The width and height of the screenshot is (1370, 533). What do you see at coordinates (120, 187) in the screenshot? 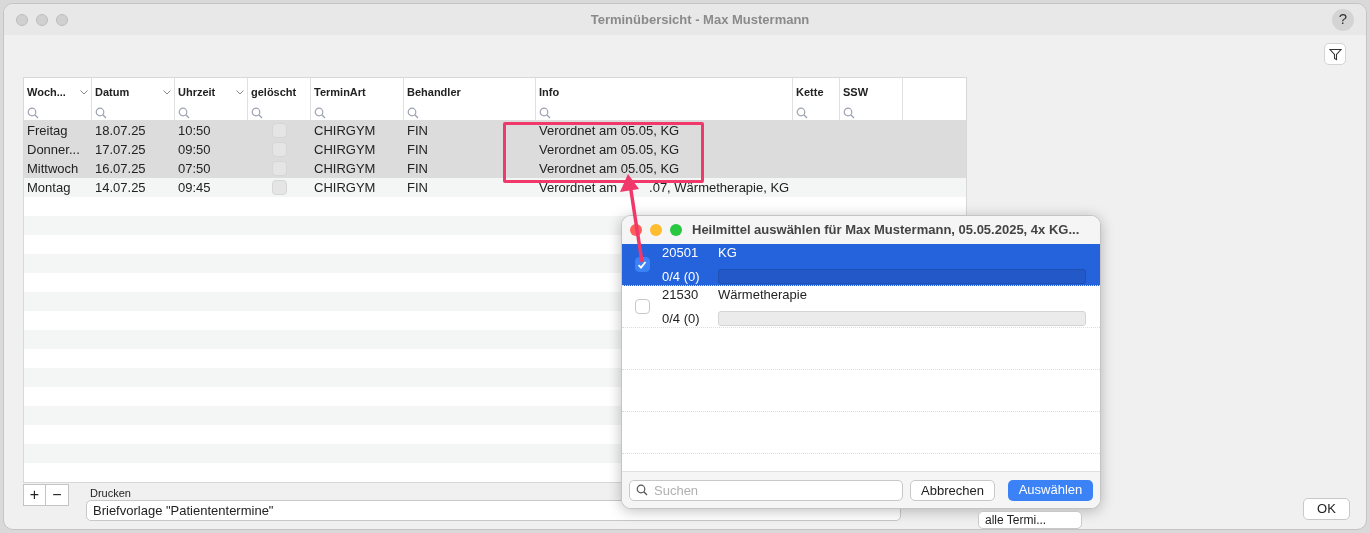
I see `table-cell: 14.07.25` at bounding box center [120, 187].